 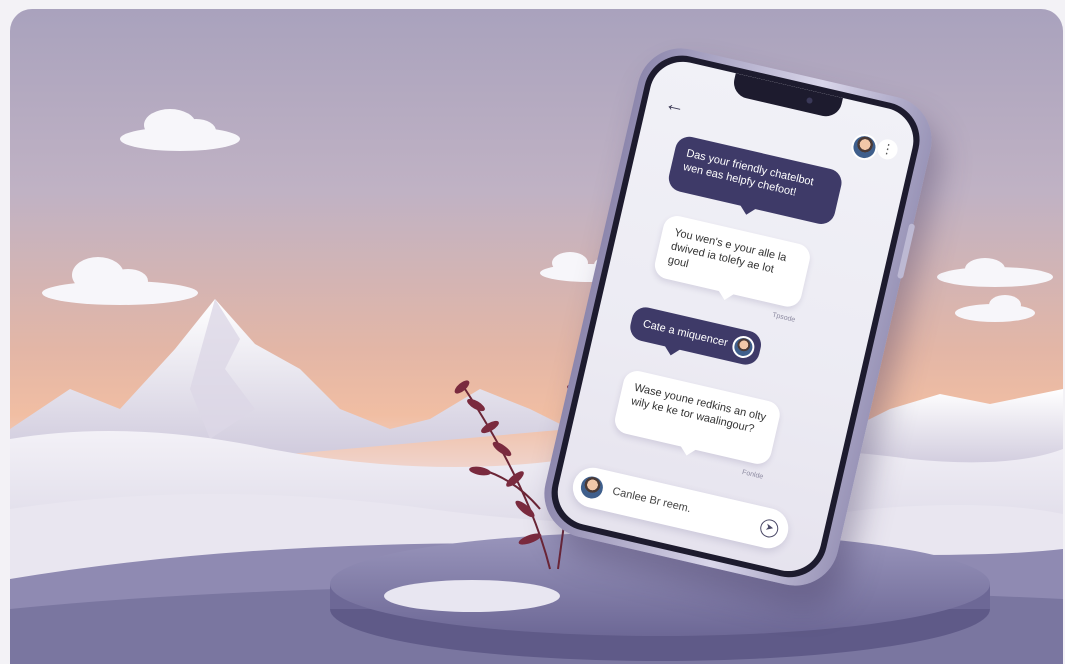 What do you see at coordinates (887, 149) in the screenshot?
I see `more-vertical-icon: ⋮` at bounding box center [887, 149].